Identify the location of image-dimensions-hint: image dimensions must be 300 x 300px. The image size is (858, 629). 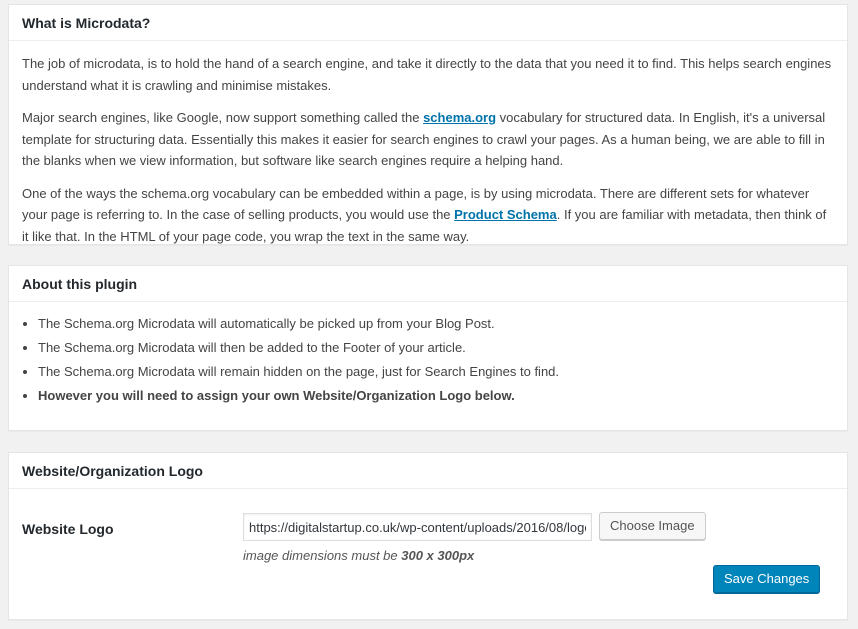
(359, 555).